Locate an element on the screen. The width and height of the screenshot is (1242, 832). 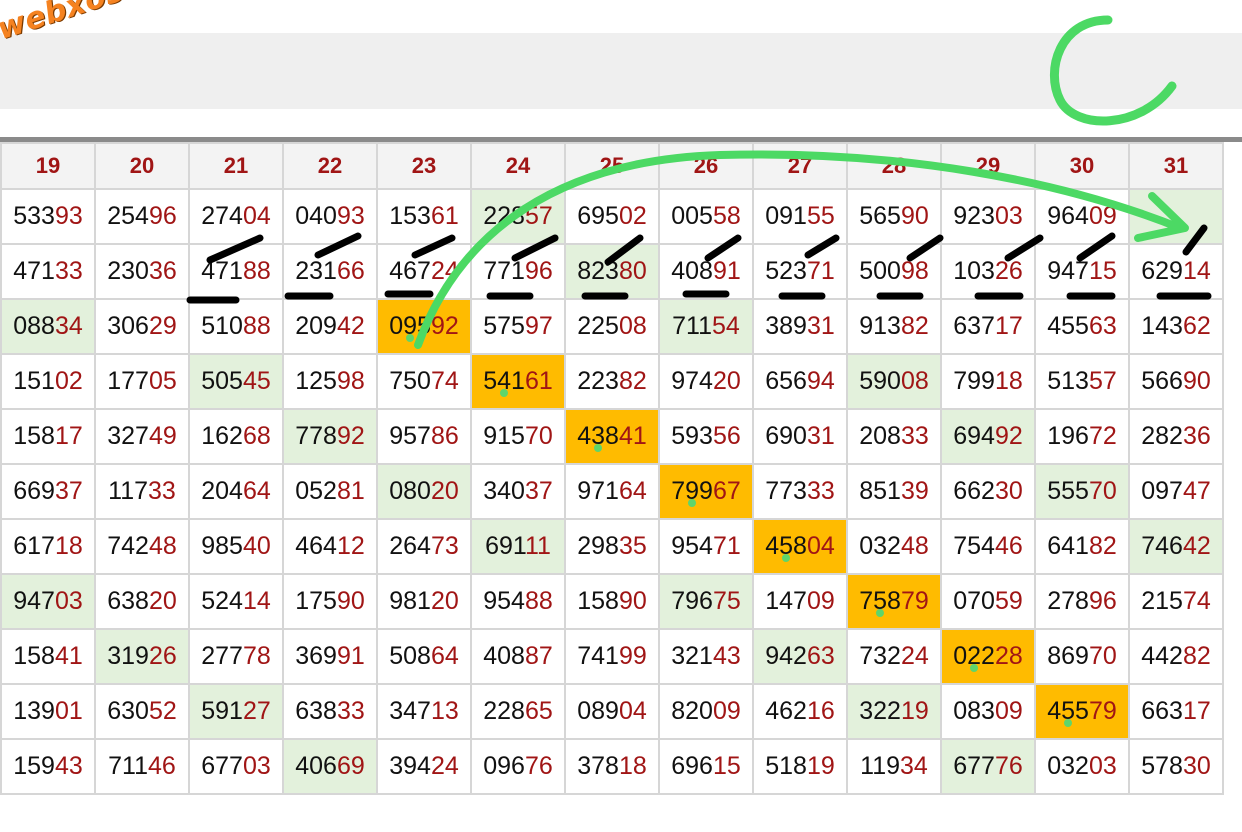
cell-tail-digits: 87 is located at coordinates (538, 656).